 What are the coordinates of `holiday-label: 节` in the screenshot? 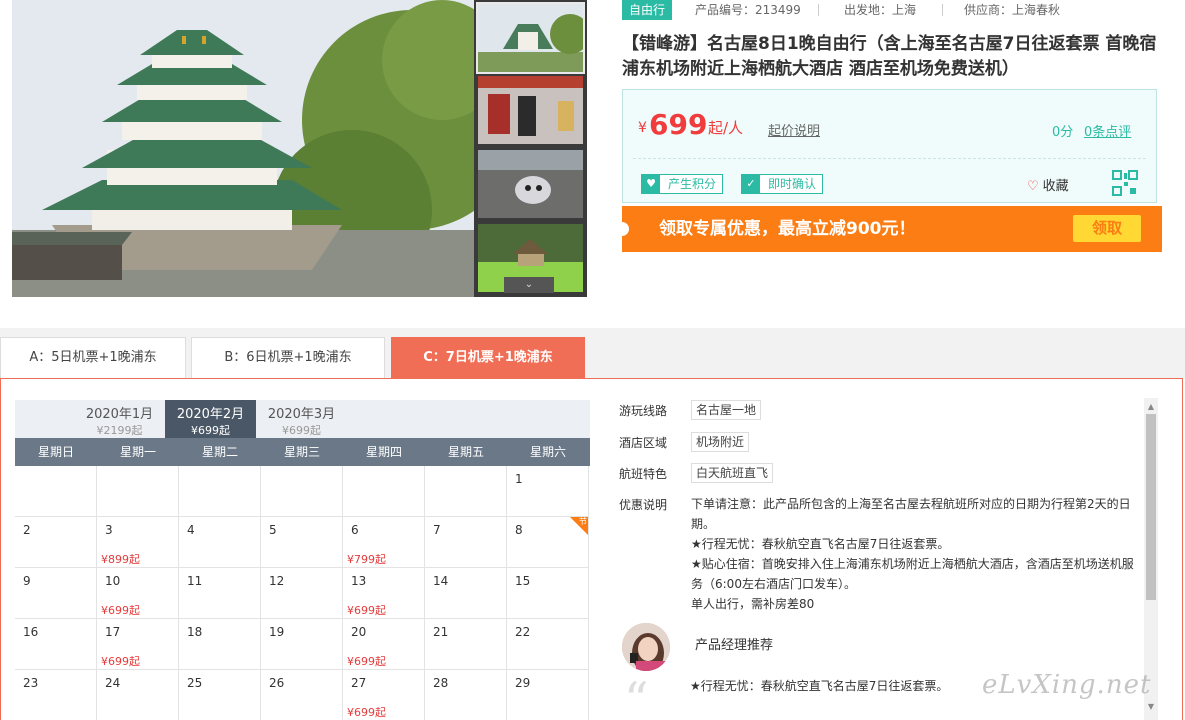 It's located at (583, 521).